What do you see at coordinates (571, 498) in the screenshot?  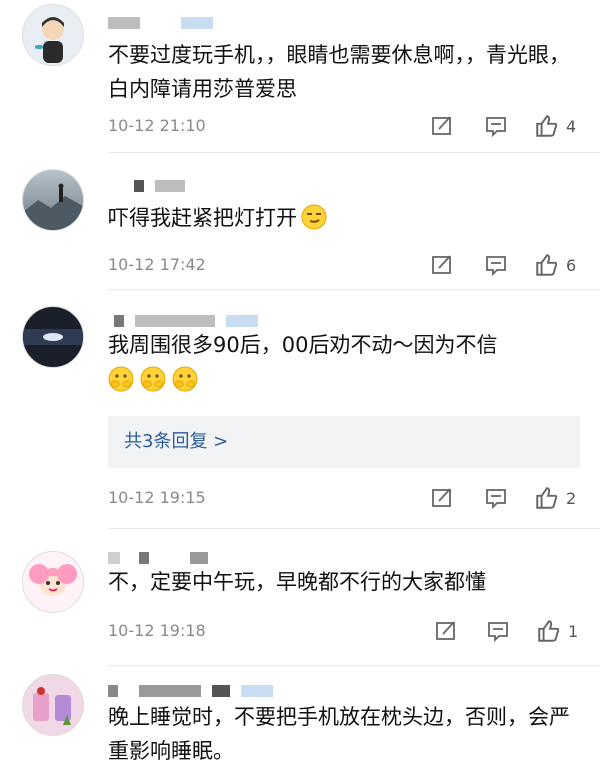 I see `like-count: 2` at bounding box center [571, 498].